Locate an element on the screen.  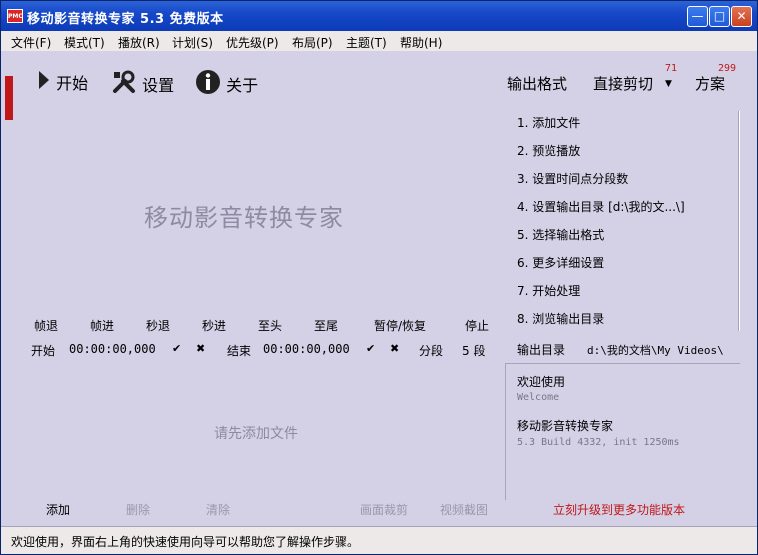
menu-theme: 主题(T) is located at coordinates (366, 42).